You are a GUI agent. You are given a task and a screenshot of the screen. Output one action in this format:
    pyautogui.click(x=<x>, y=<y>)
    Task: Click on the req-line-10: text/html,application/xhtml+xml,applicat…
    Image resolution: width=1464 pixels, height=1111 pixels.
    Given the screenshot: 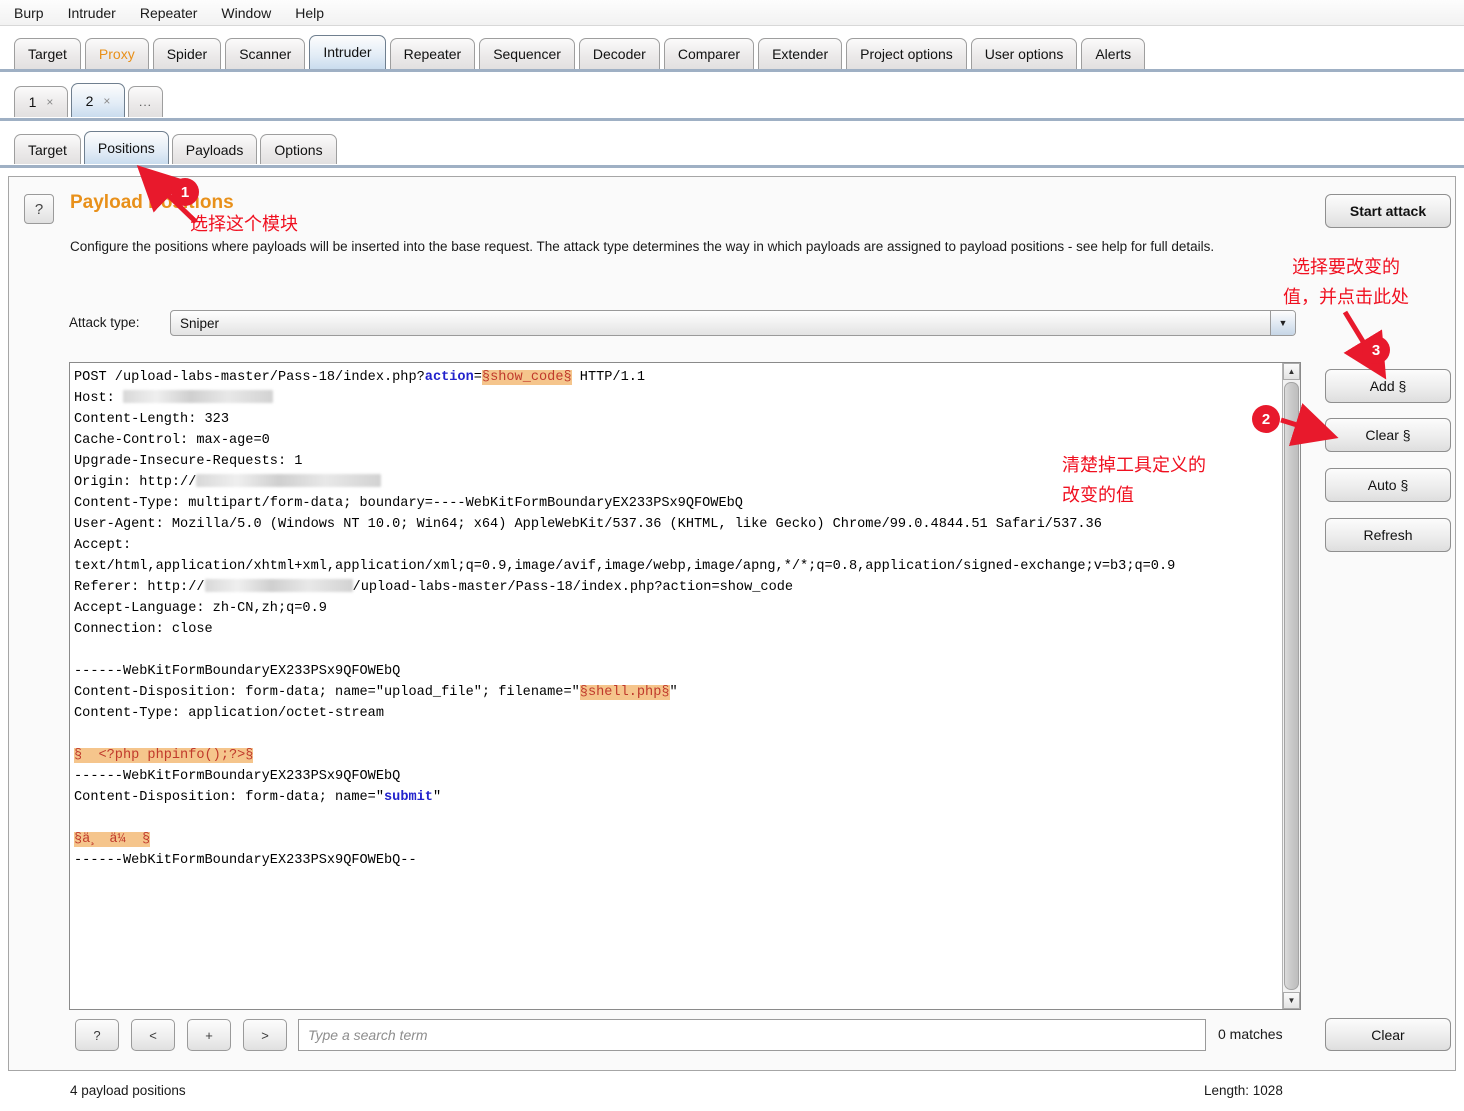 What is the action you would take?
    pyautogui.click(x=625, y=566)
    